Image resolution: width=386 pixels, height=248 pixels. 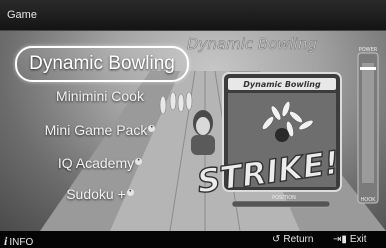 I want to click on info-icon: i, so click(x=6, y=241).